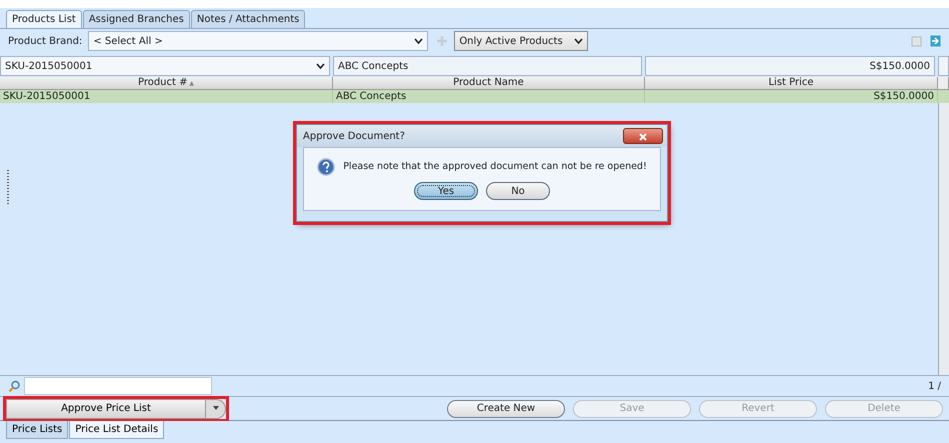 Image resolution: width=949 pixels, height=443 pixels. I want to click on table-cell: ABC Concepts, so click(489, 96).